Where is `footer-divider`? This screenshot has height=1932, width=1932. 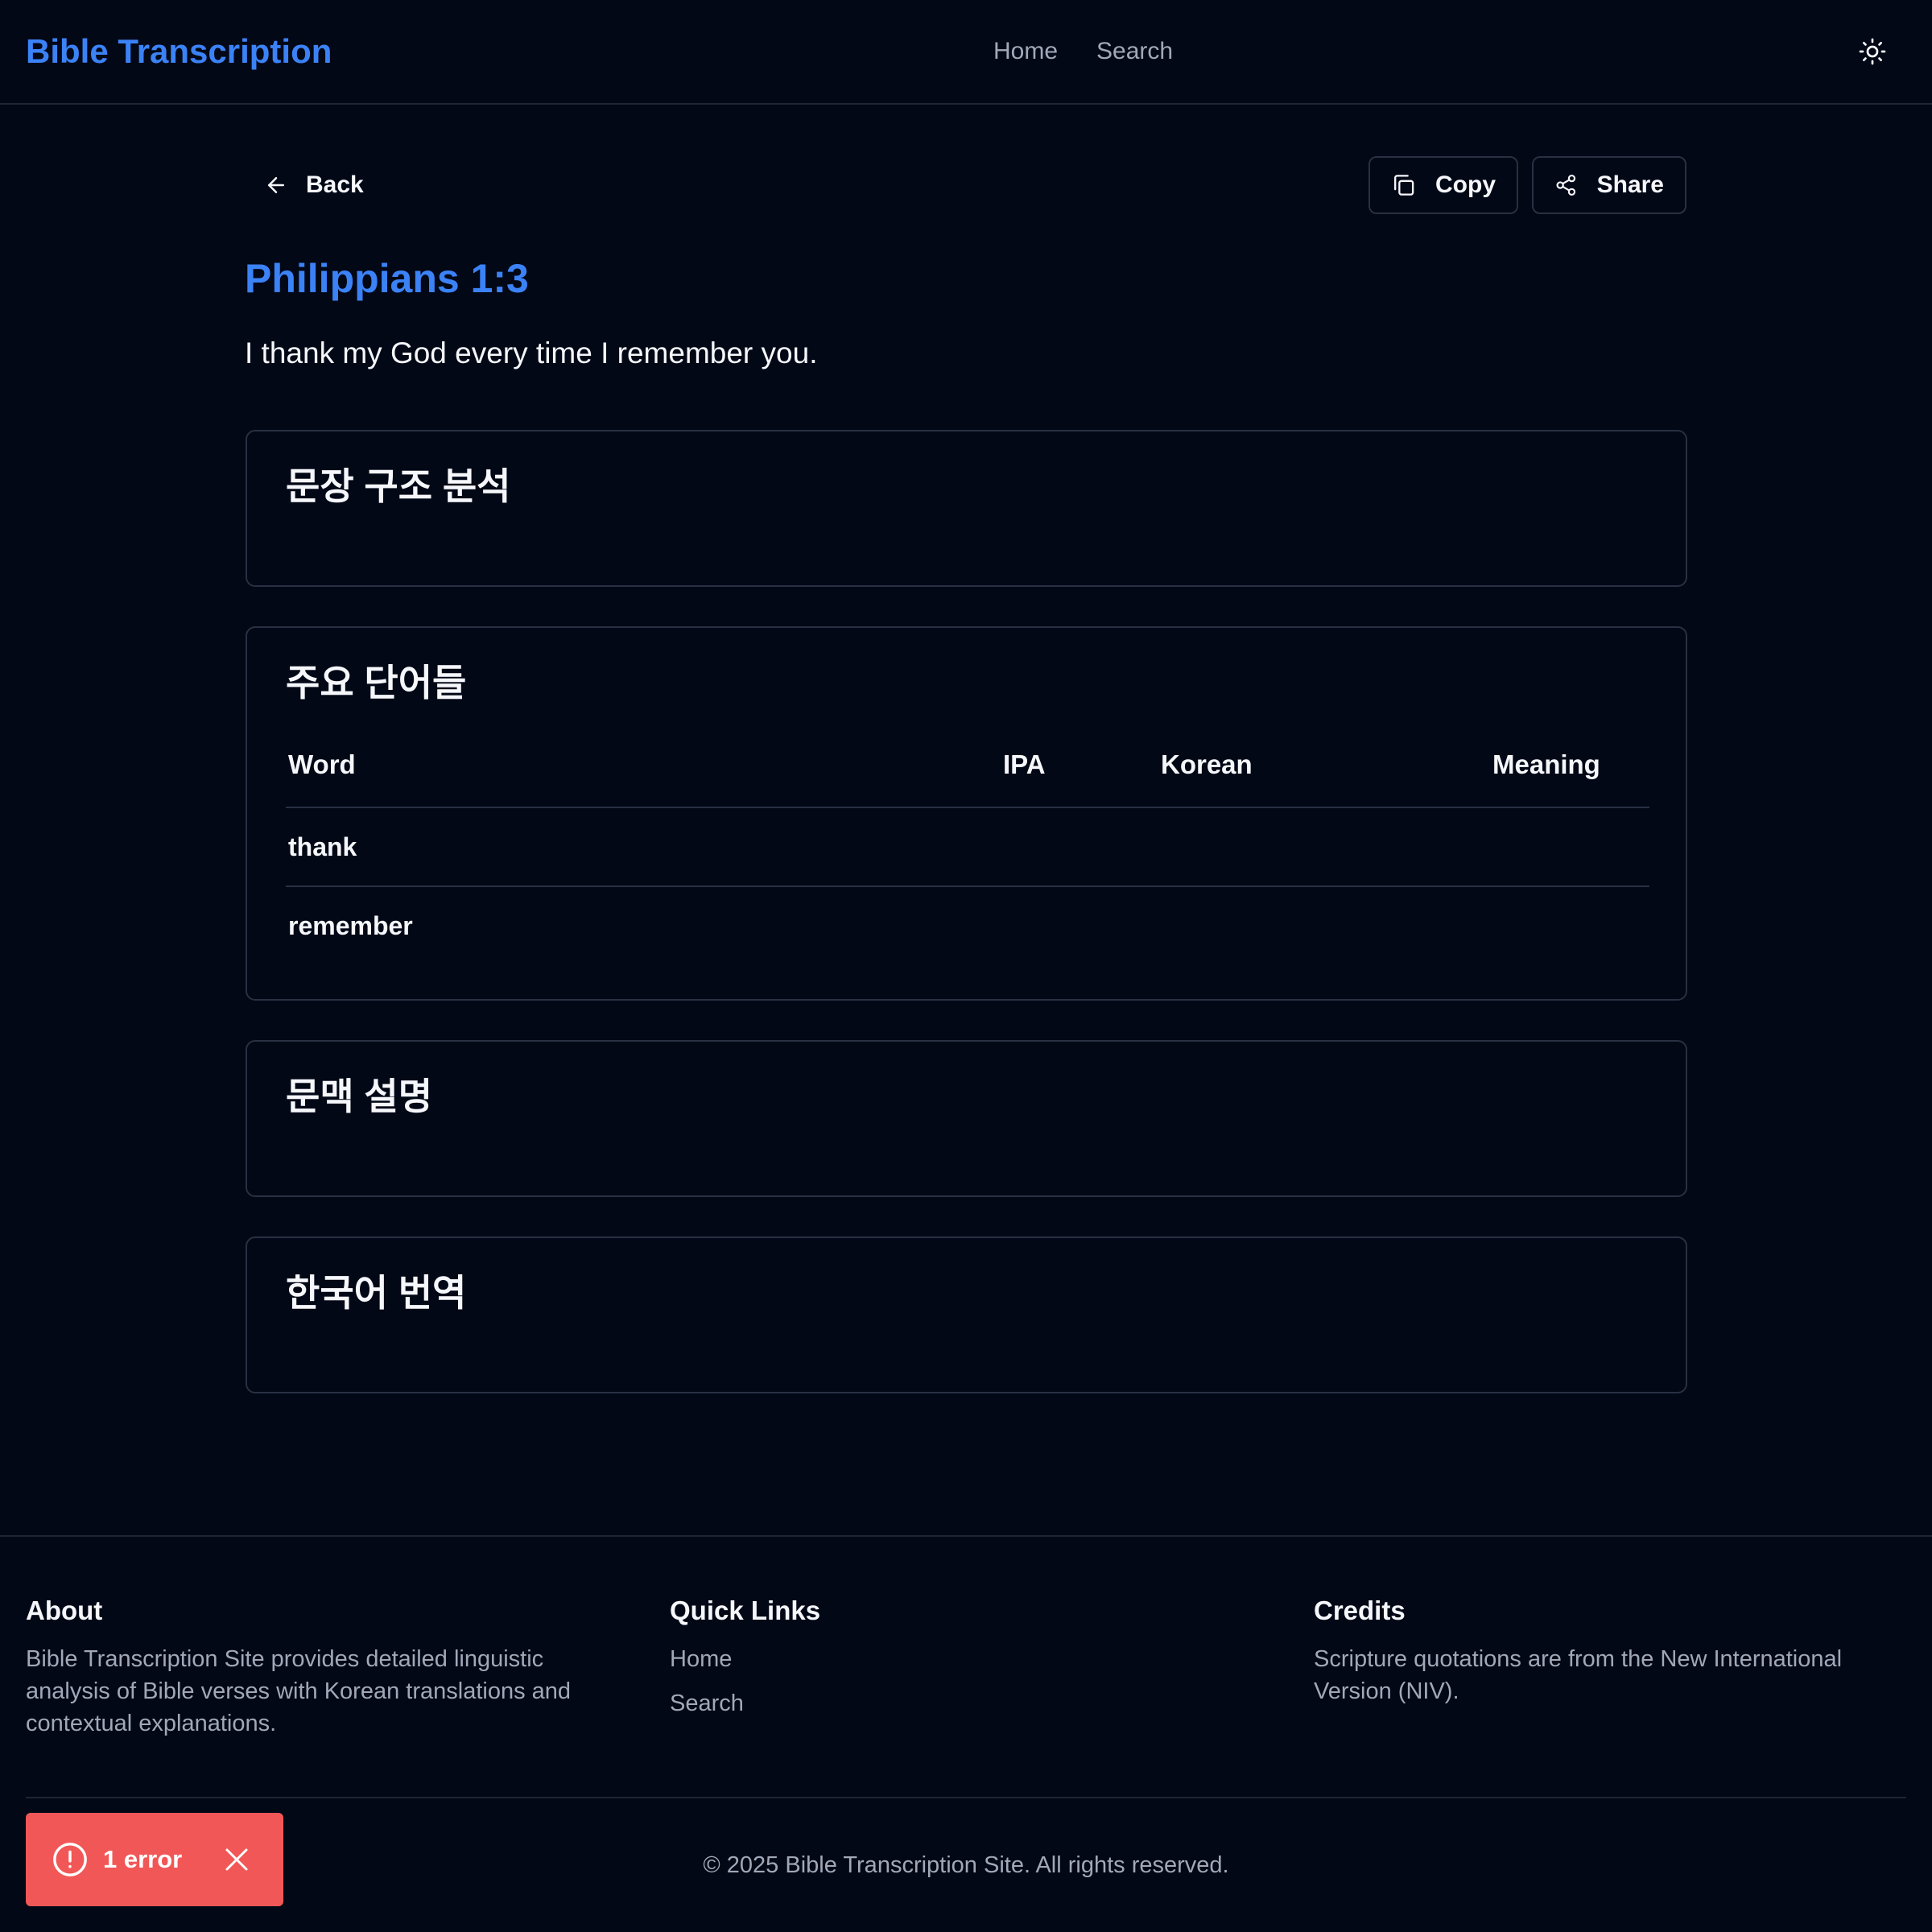
footer-divider is located at coordinates (966, 1797).